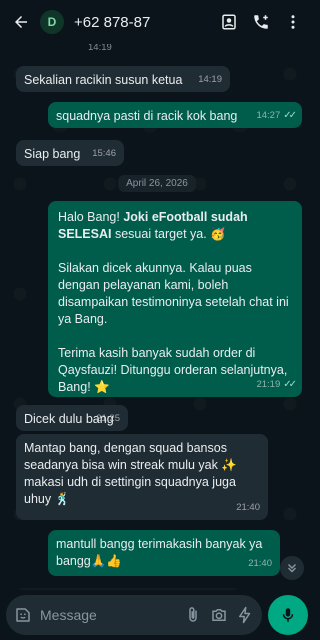 The image size is (320, 640). I want to click on message-incoming: Sekalian racikin susun ketua 14:19, so click(123, 79).